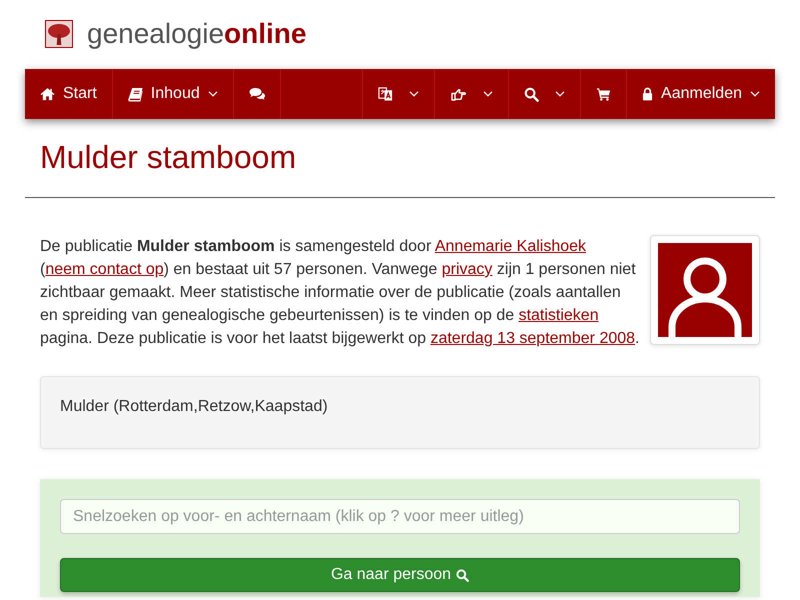  I want to click on hand-pointing-icon, so click(459, 94).